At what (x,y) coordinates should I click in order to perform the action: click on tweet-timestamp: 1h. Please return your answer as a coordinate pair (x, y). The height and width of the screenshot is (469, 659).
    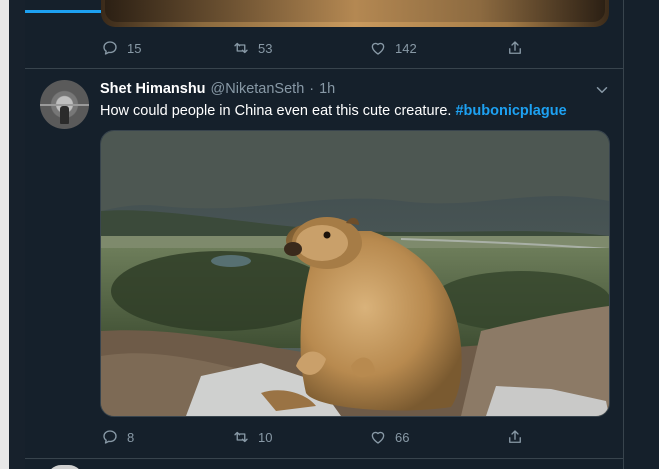
    Looking at the image, I should click on (327, 89).